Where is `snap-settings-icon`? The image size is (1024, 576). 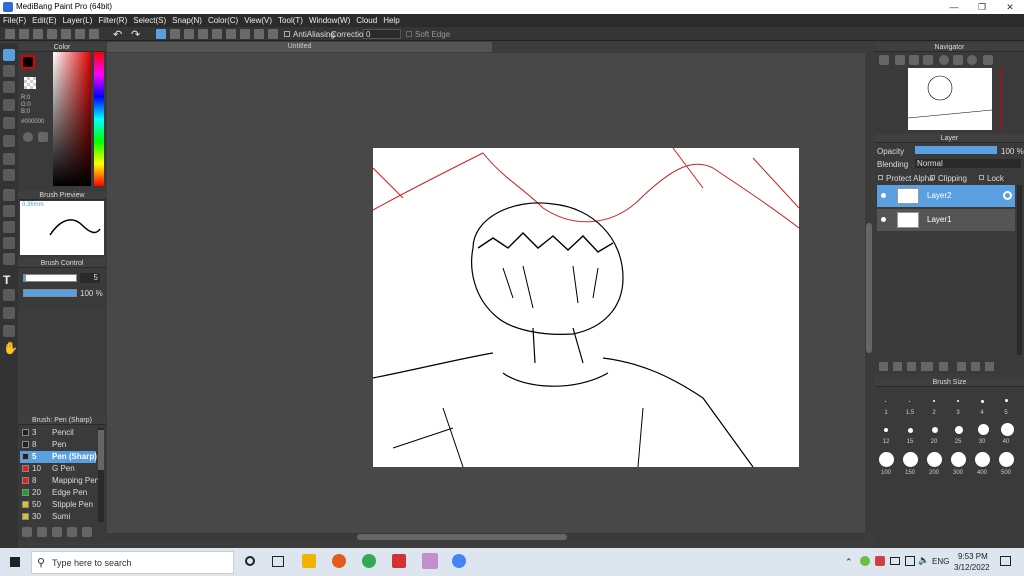
snap-settings-icon is located at coordinates (273, 34).